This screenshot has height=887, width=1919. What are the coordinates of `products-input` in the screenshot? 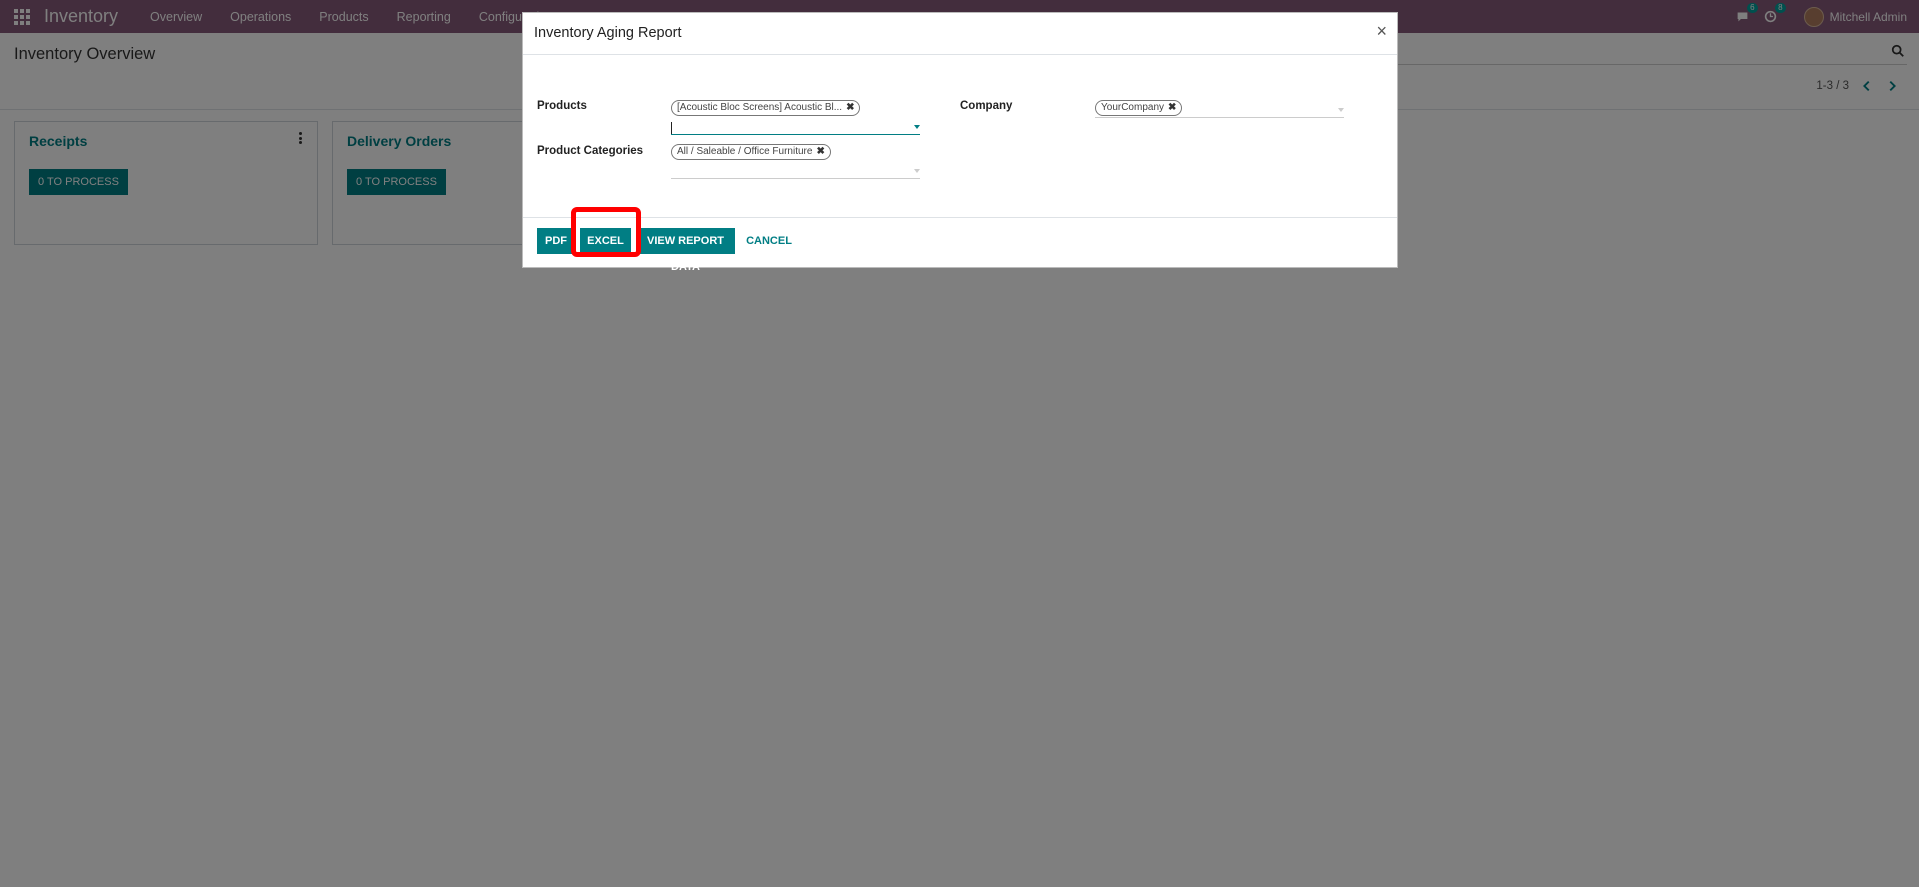 It's located at (795, 128).